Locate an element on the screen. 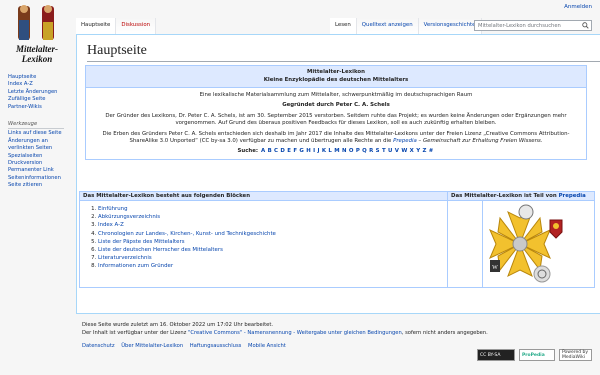  alphabet-link-r: R is located at coordinates (371, 151).